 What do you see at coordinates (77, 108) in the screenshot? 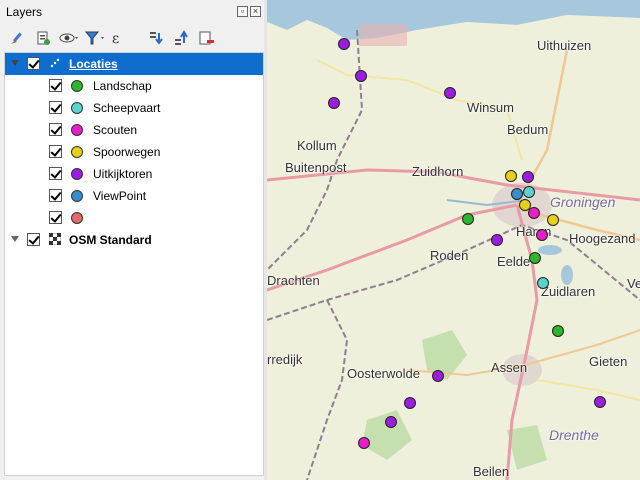
I see `cyan-circle-symbol-icon` at bounding box center [77, 108].